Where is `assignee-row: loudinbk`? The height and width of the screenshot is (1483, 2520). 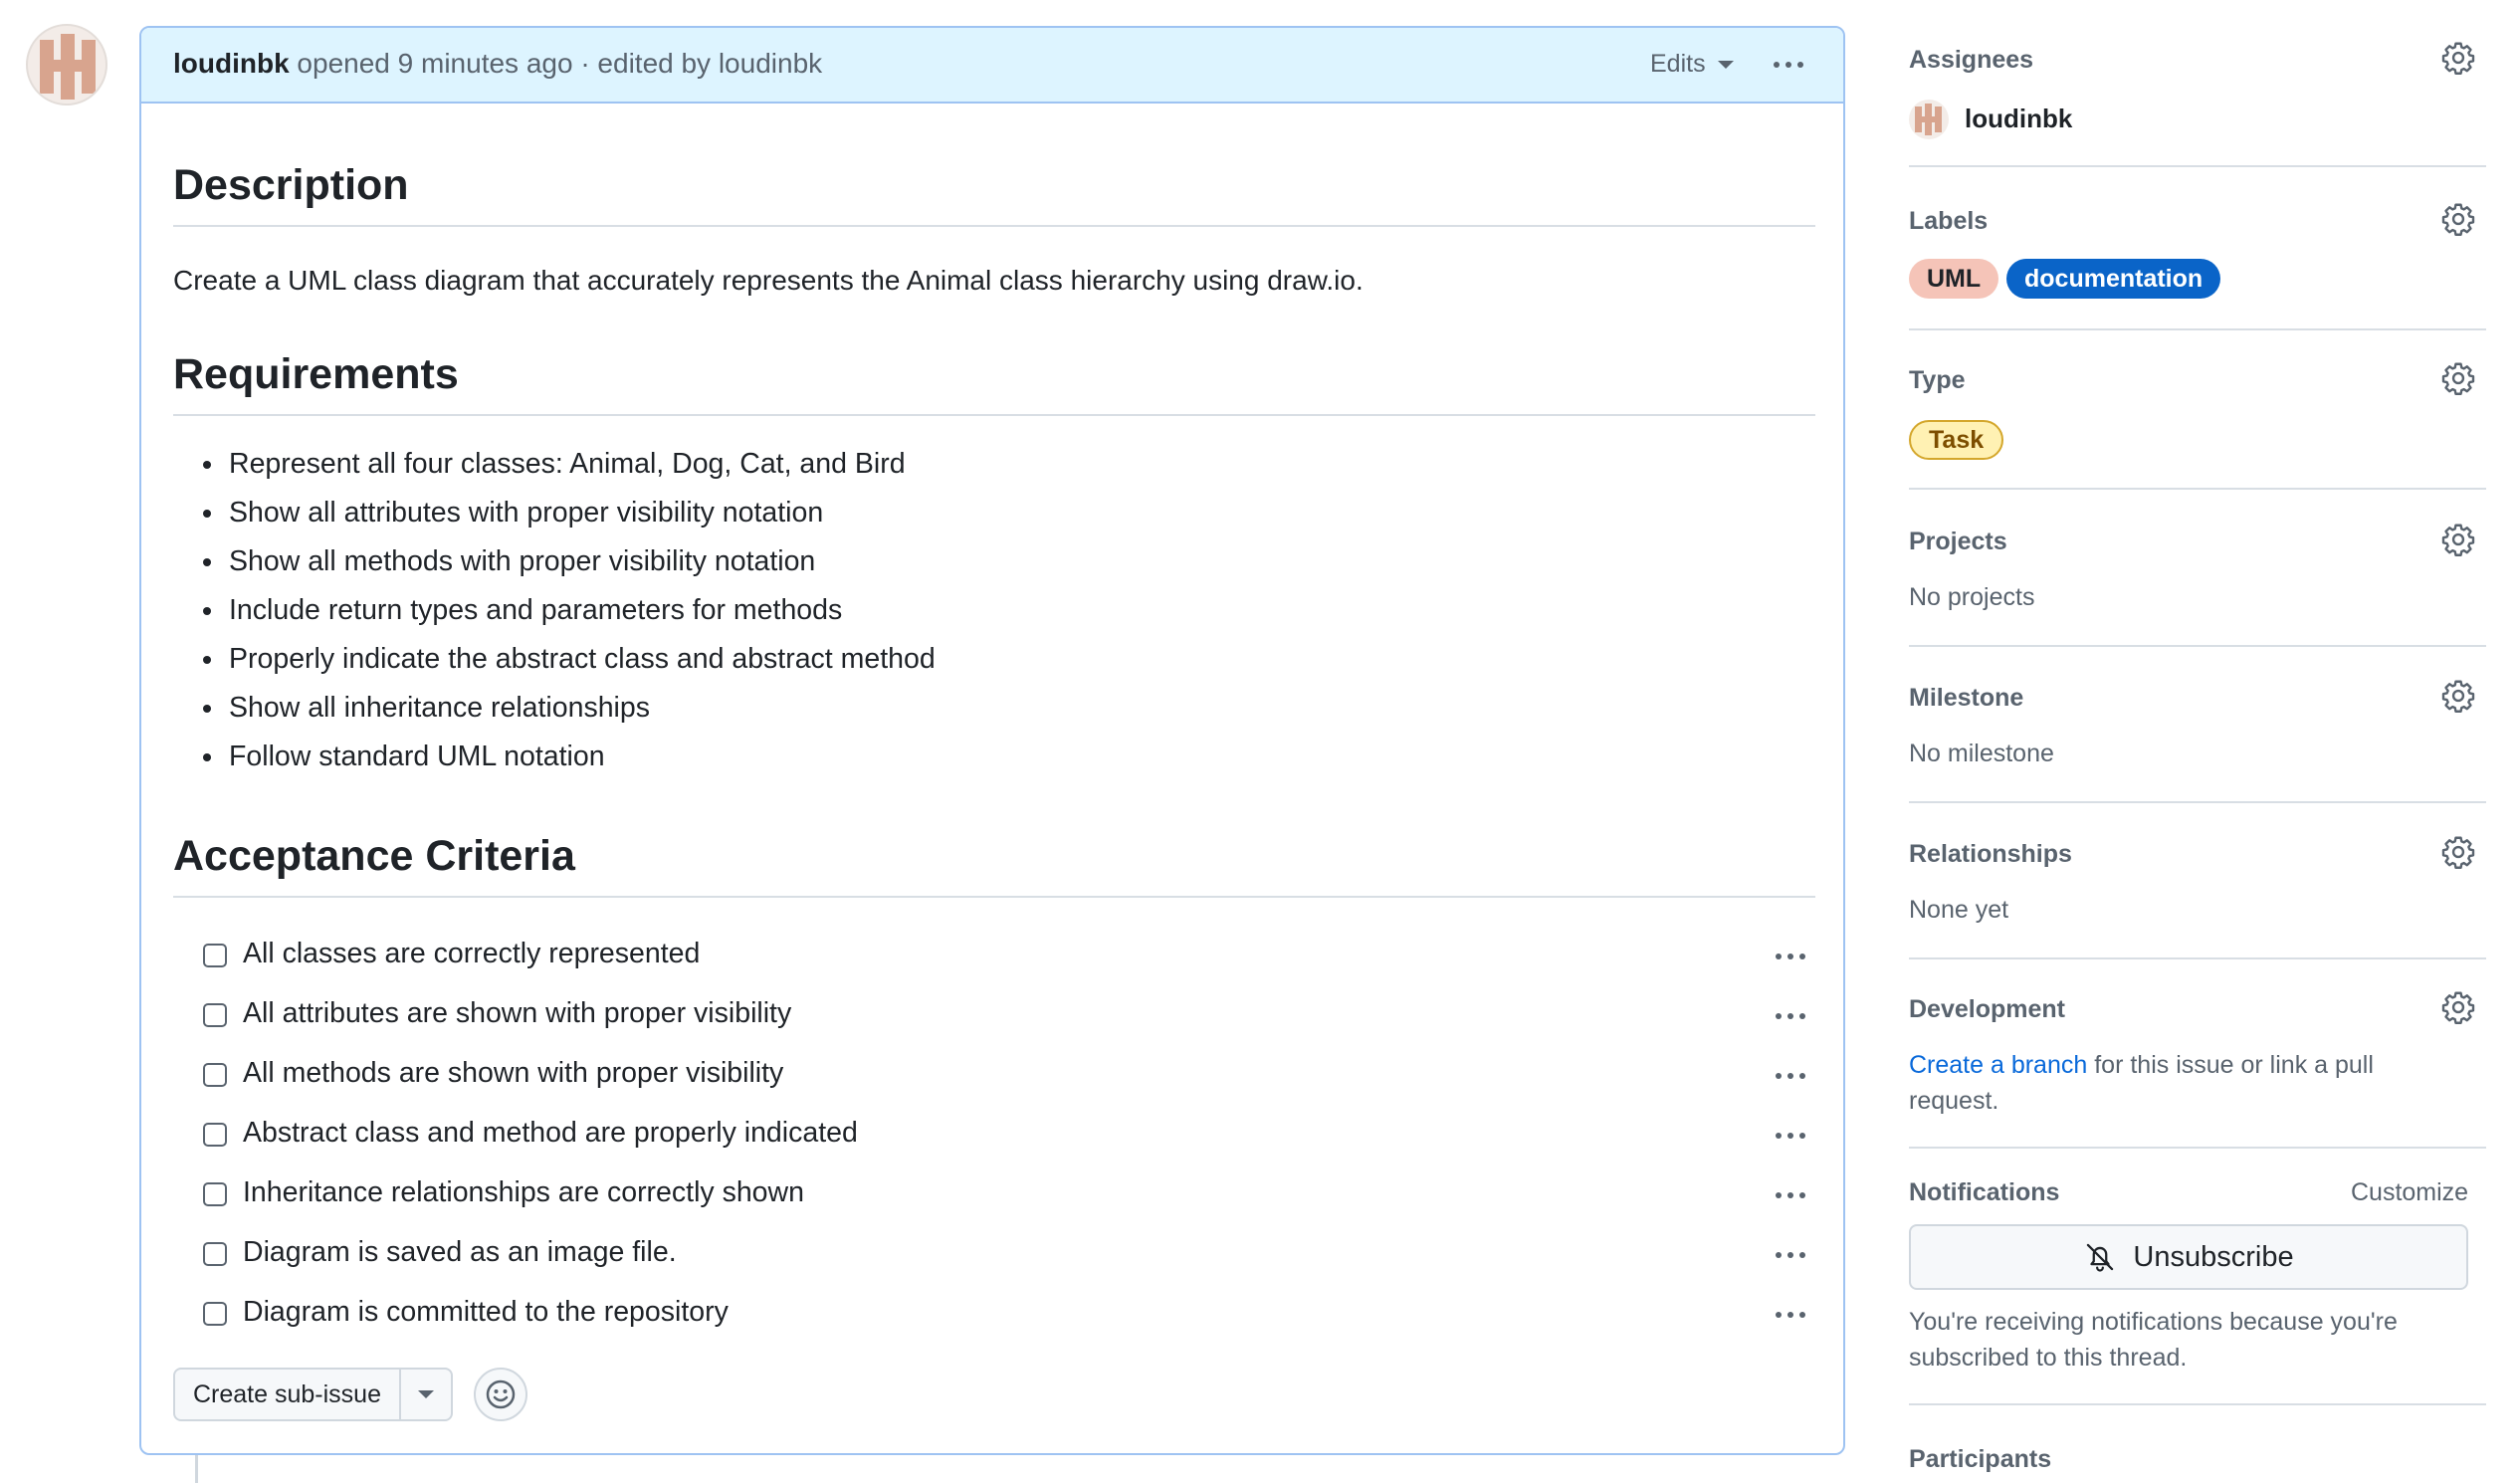
assignee-row: loudinbk is located at coordinates (2108, 121).